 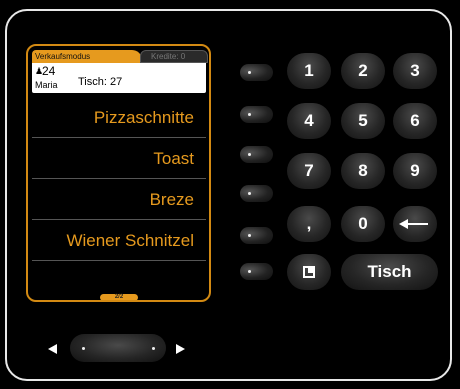 I want to click on next-page-button, so click(x=180, y=349).